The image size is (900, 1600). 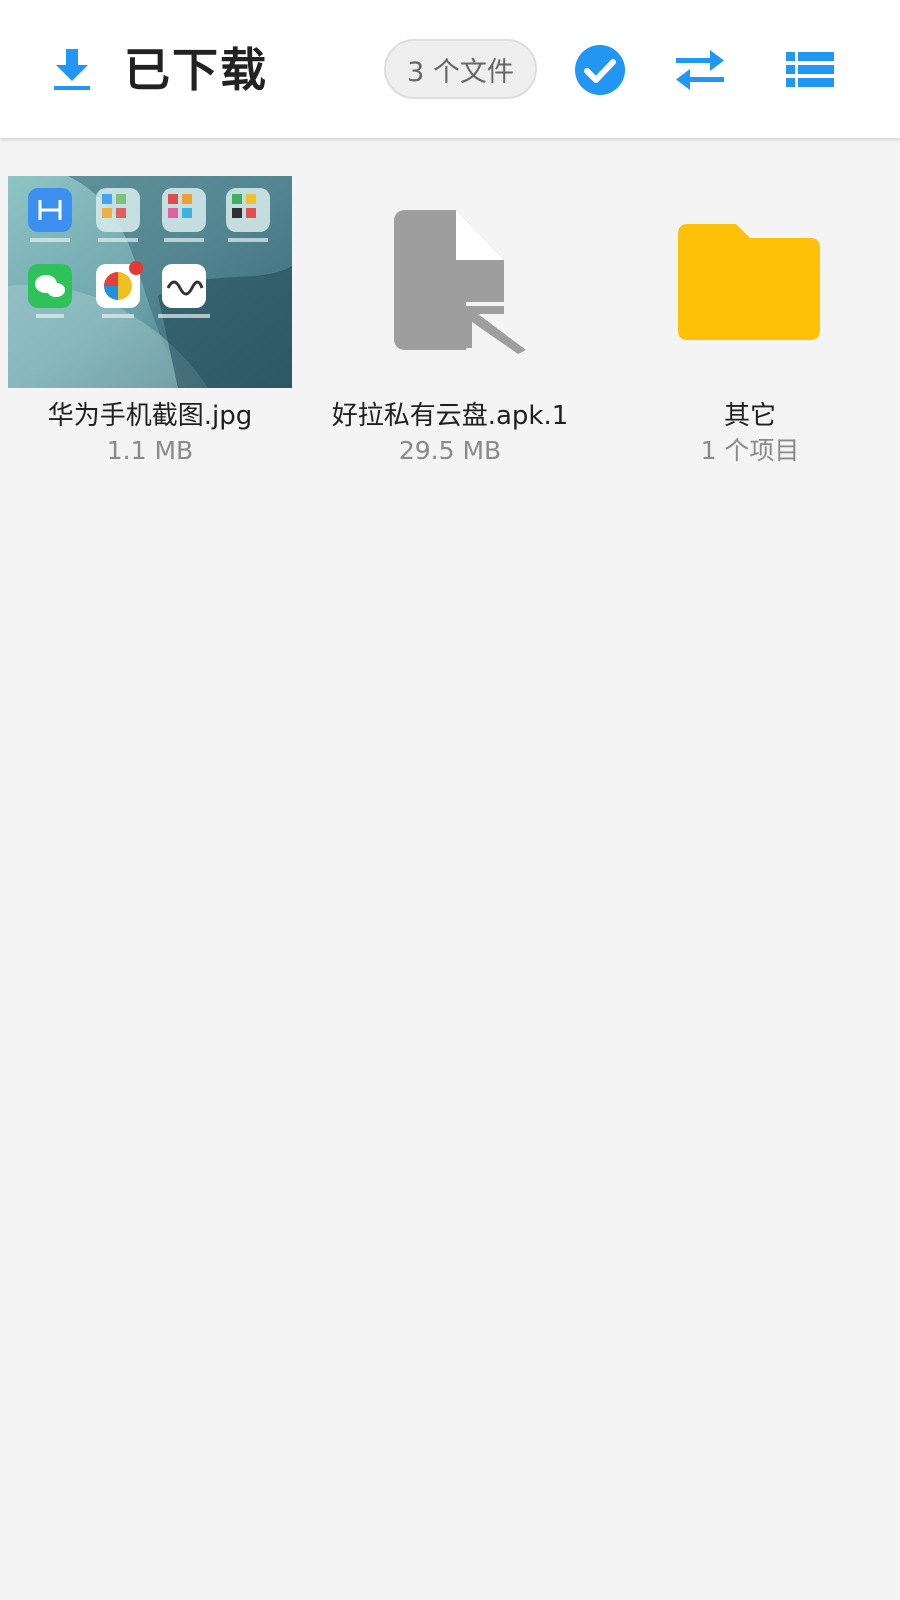 I want to click on item-name: 华为手机截图.jpg, so click(x=150, y=416).